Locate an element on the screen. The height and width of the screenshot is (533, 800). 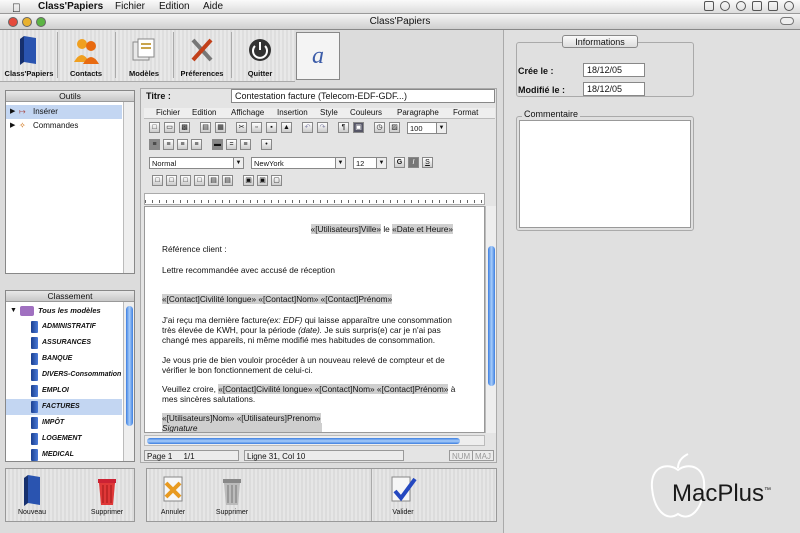
preferences-button: Préferences is located at coordinates (202, 56).